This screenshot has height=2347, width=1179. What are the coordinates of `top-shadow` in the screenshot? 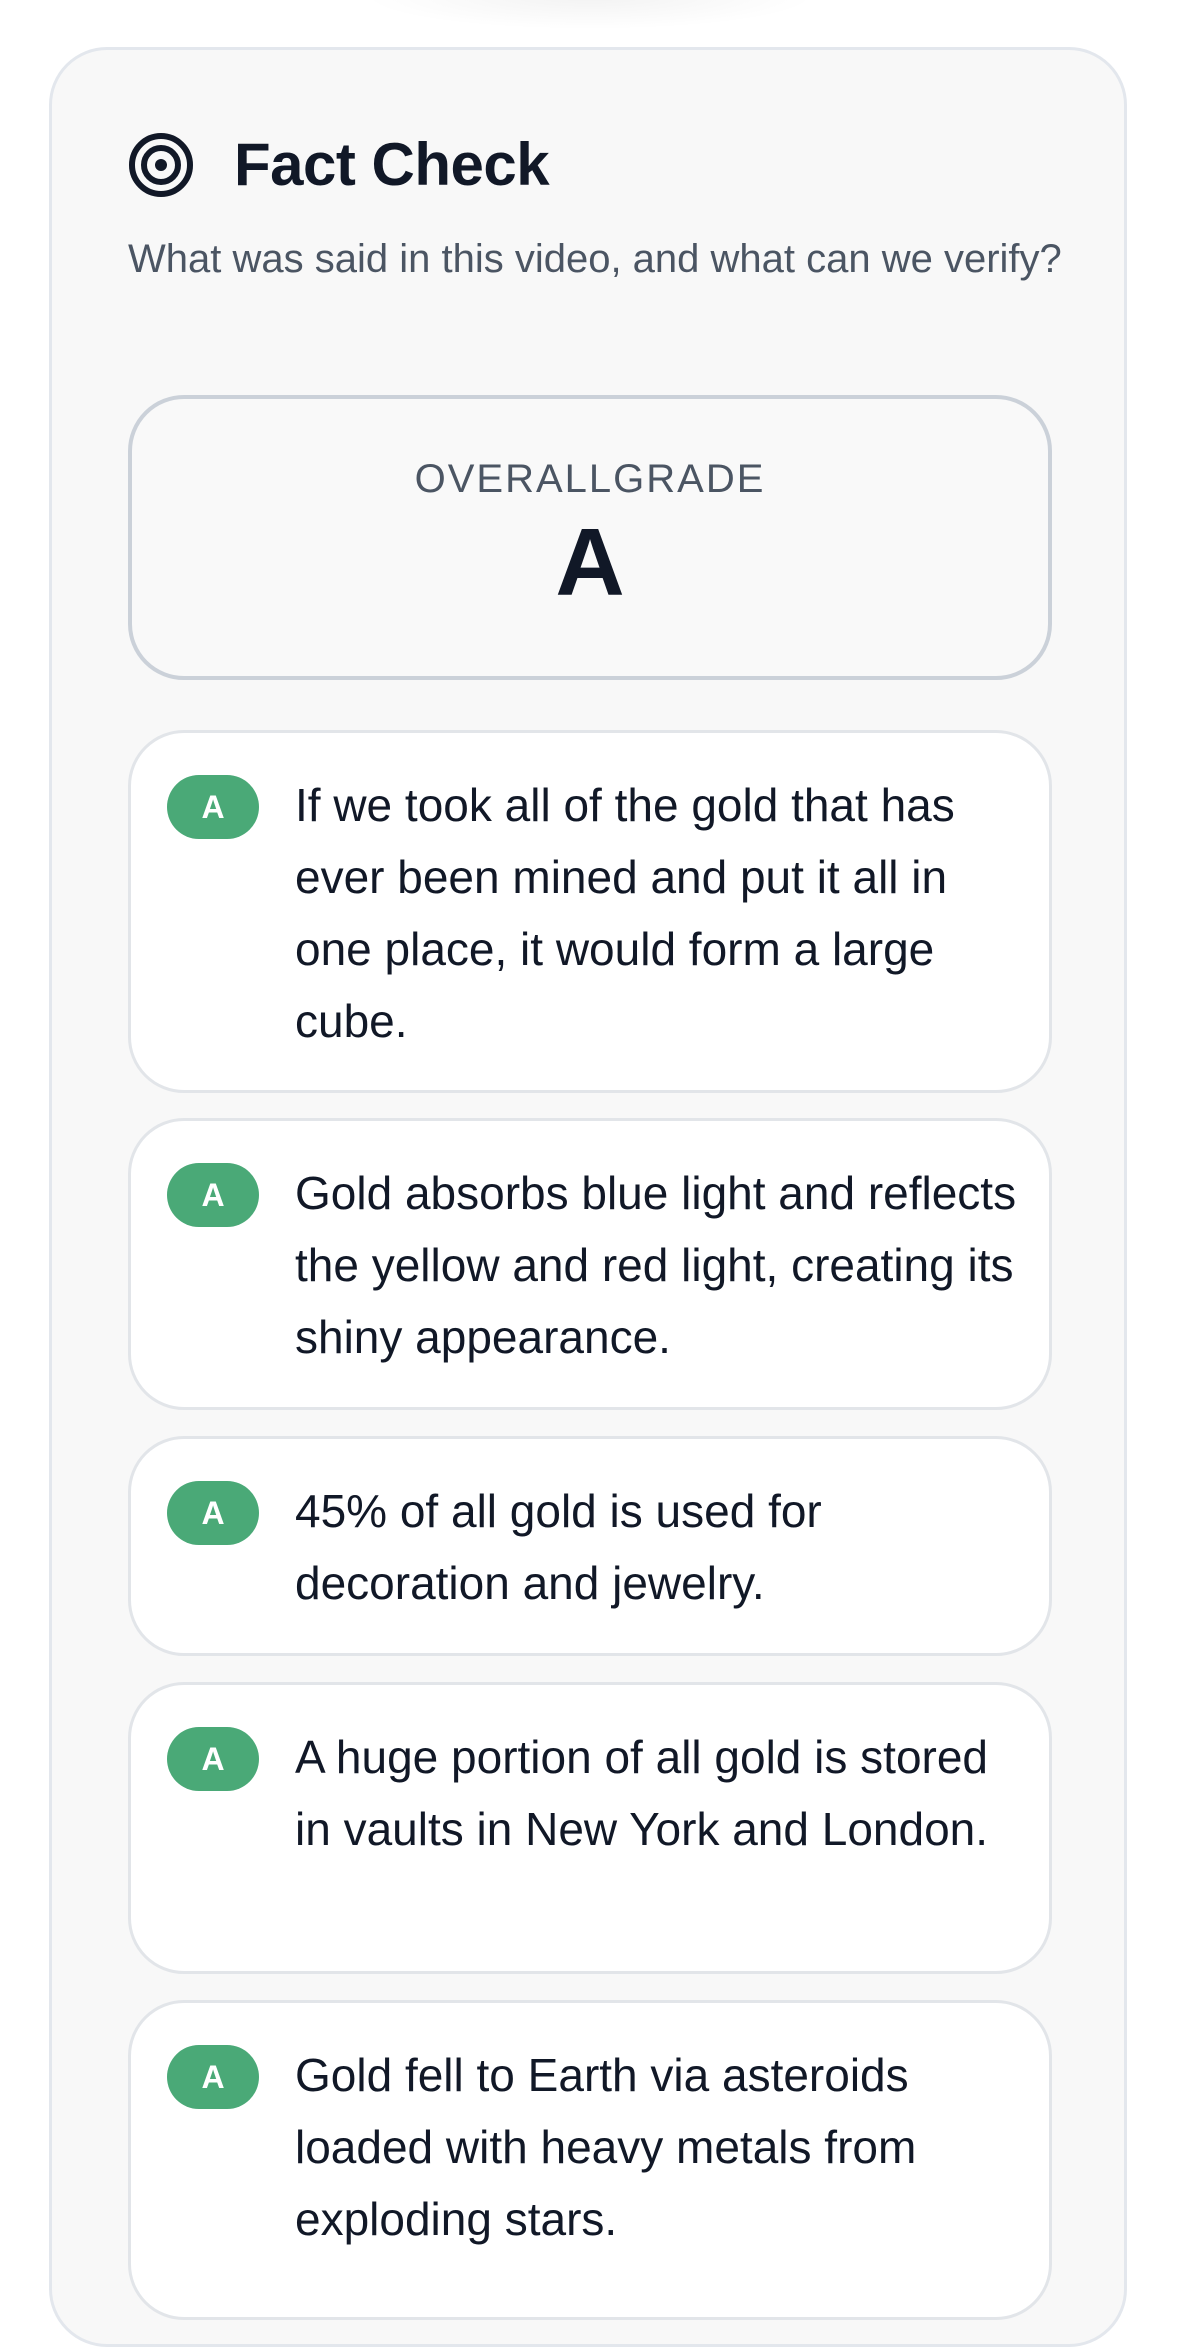 It's located at (590, 15).